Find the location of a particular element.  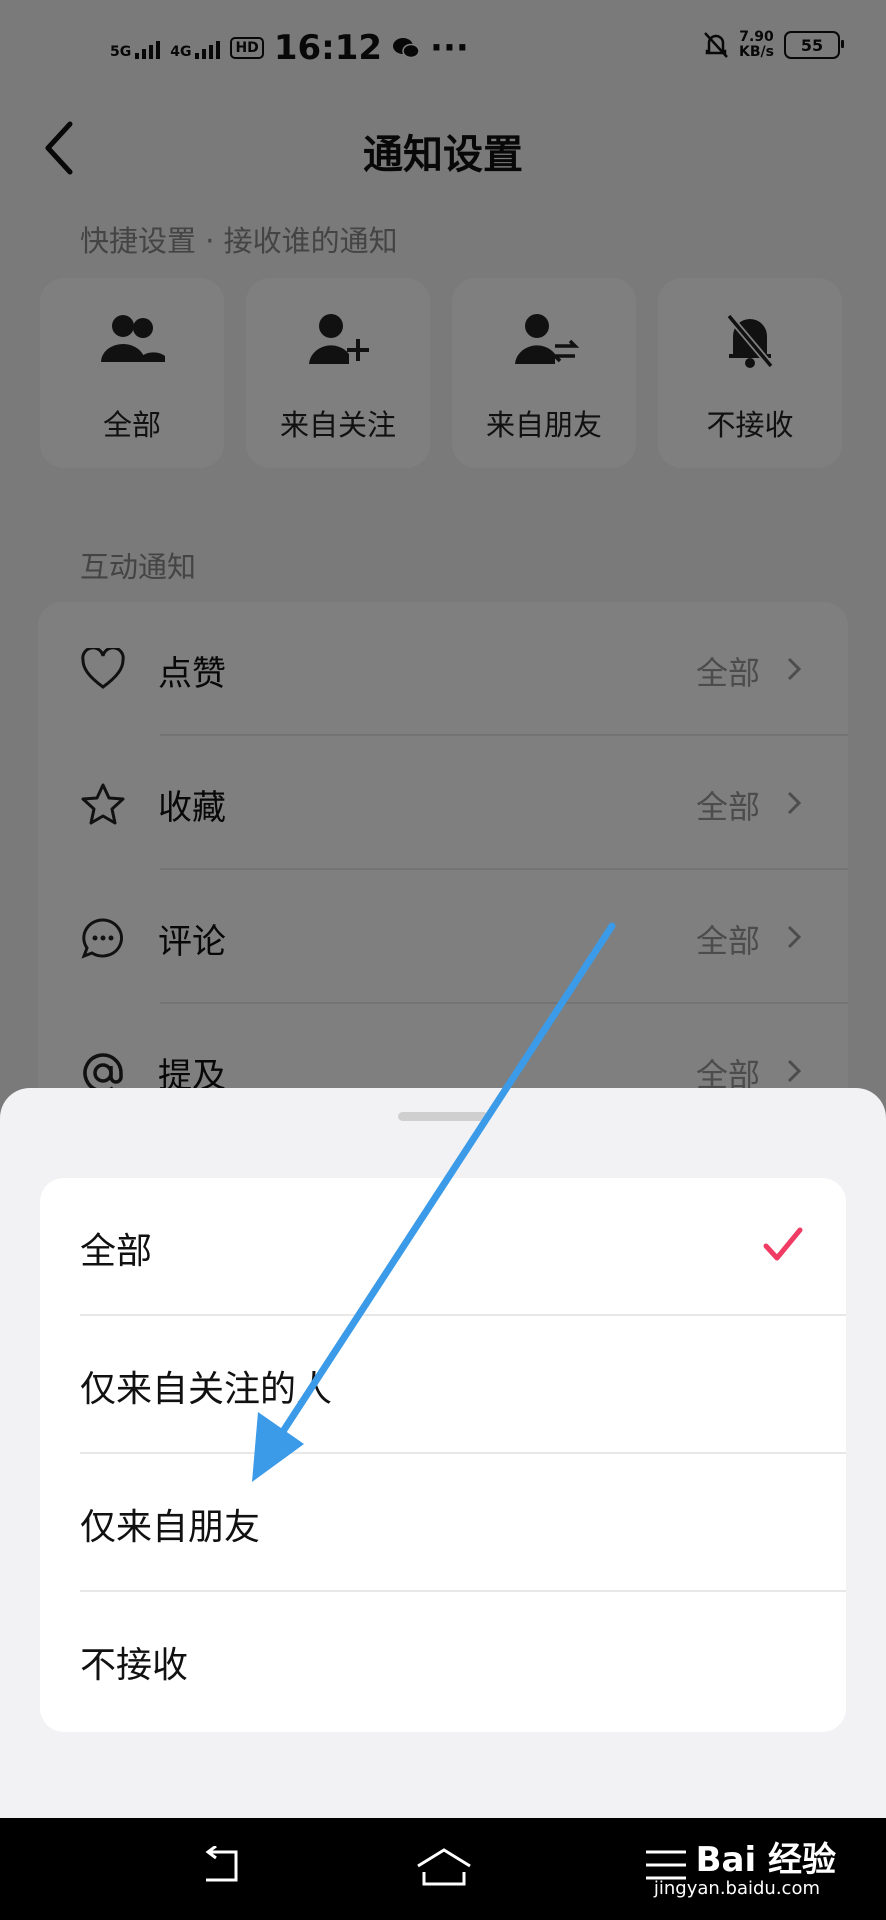

option-all: 全部 is located at coordinates (443, 1247).